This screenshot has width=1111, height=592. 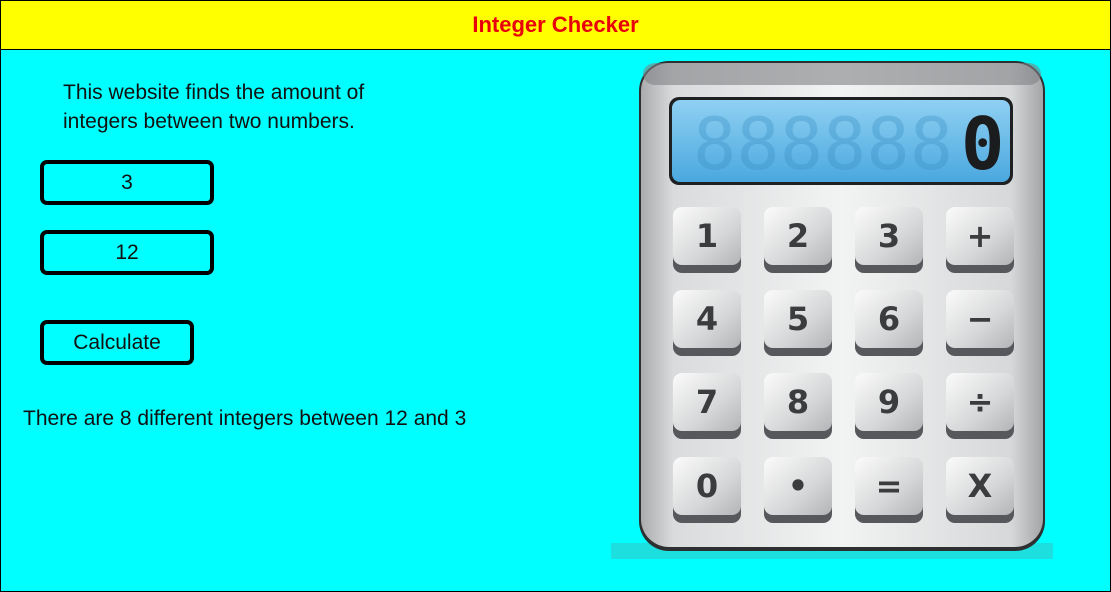 I want to click on calculator-key-label: 1, so click(x=707, y=236).